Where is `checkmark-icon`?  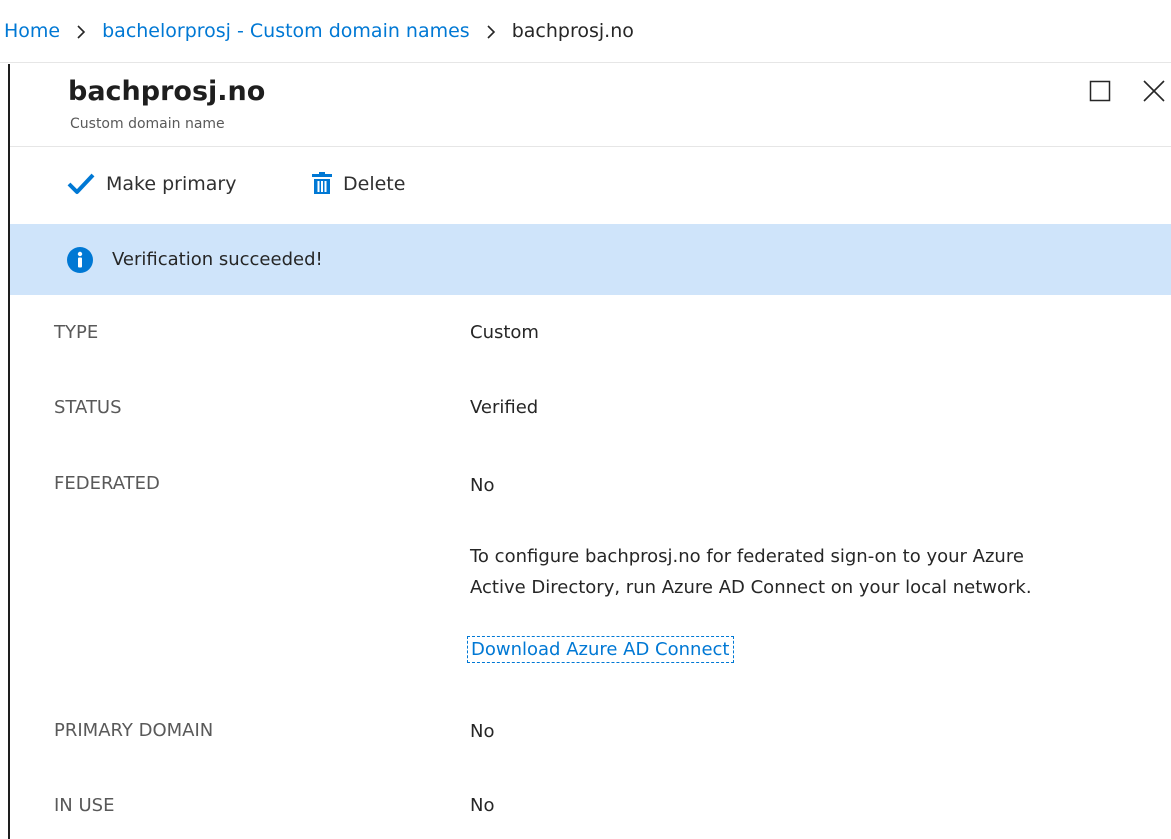
checkmark-icon is located at coordinates (81, 183).